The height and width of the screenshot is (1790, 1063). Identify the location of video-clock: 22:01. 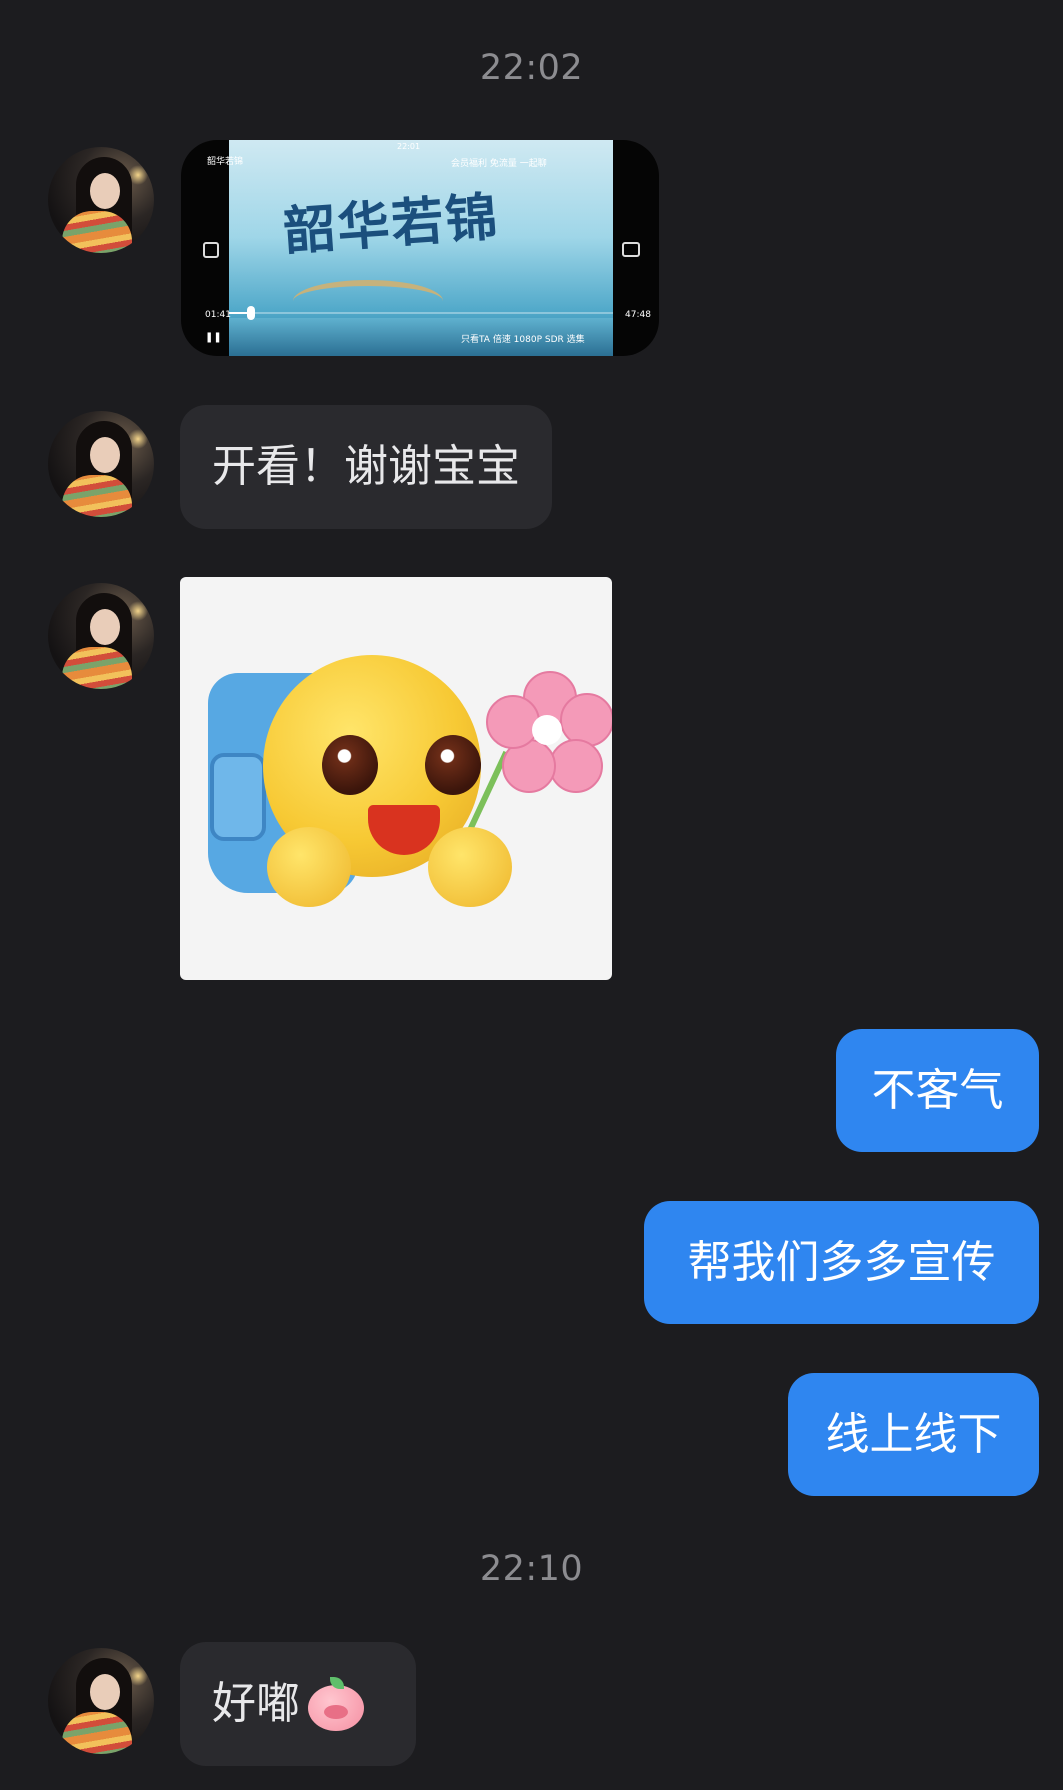
(409, 146).